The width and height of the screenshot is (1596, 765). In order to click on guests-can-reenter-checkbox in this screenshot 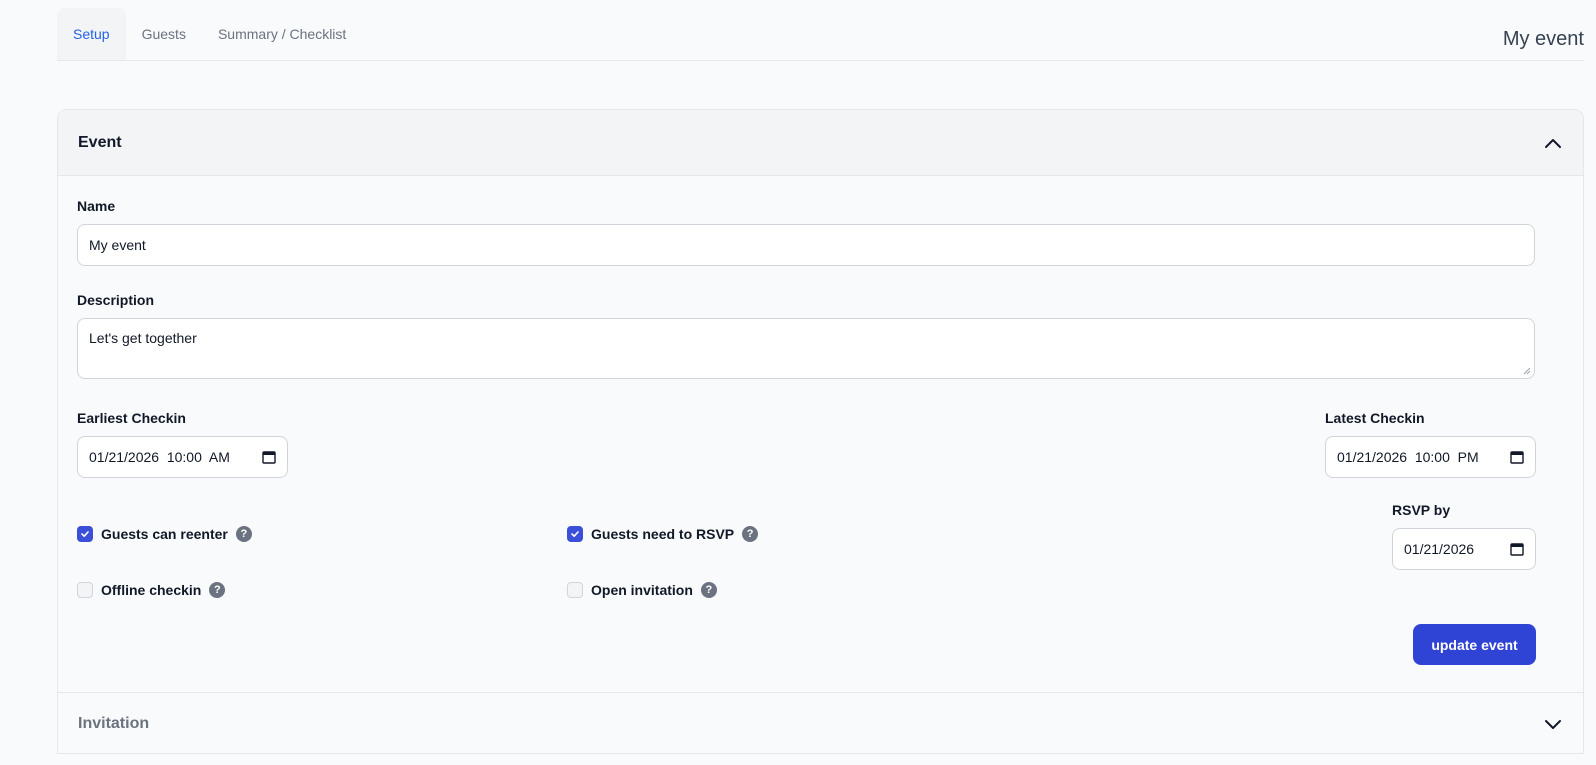, I will do `click(85, 534)`.